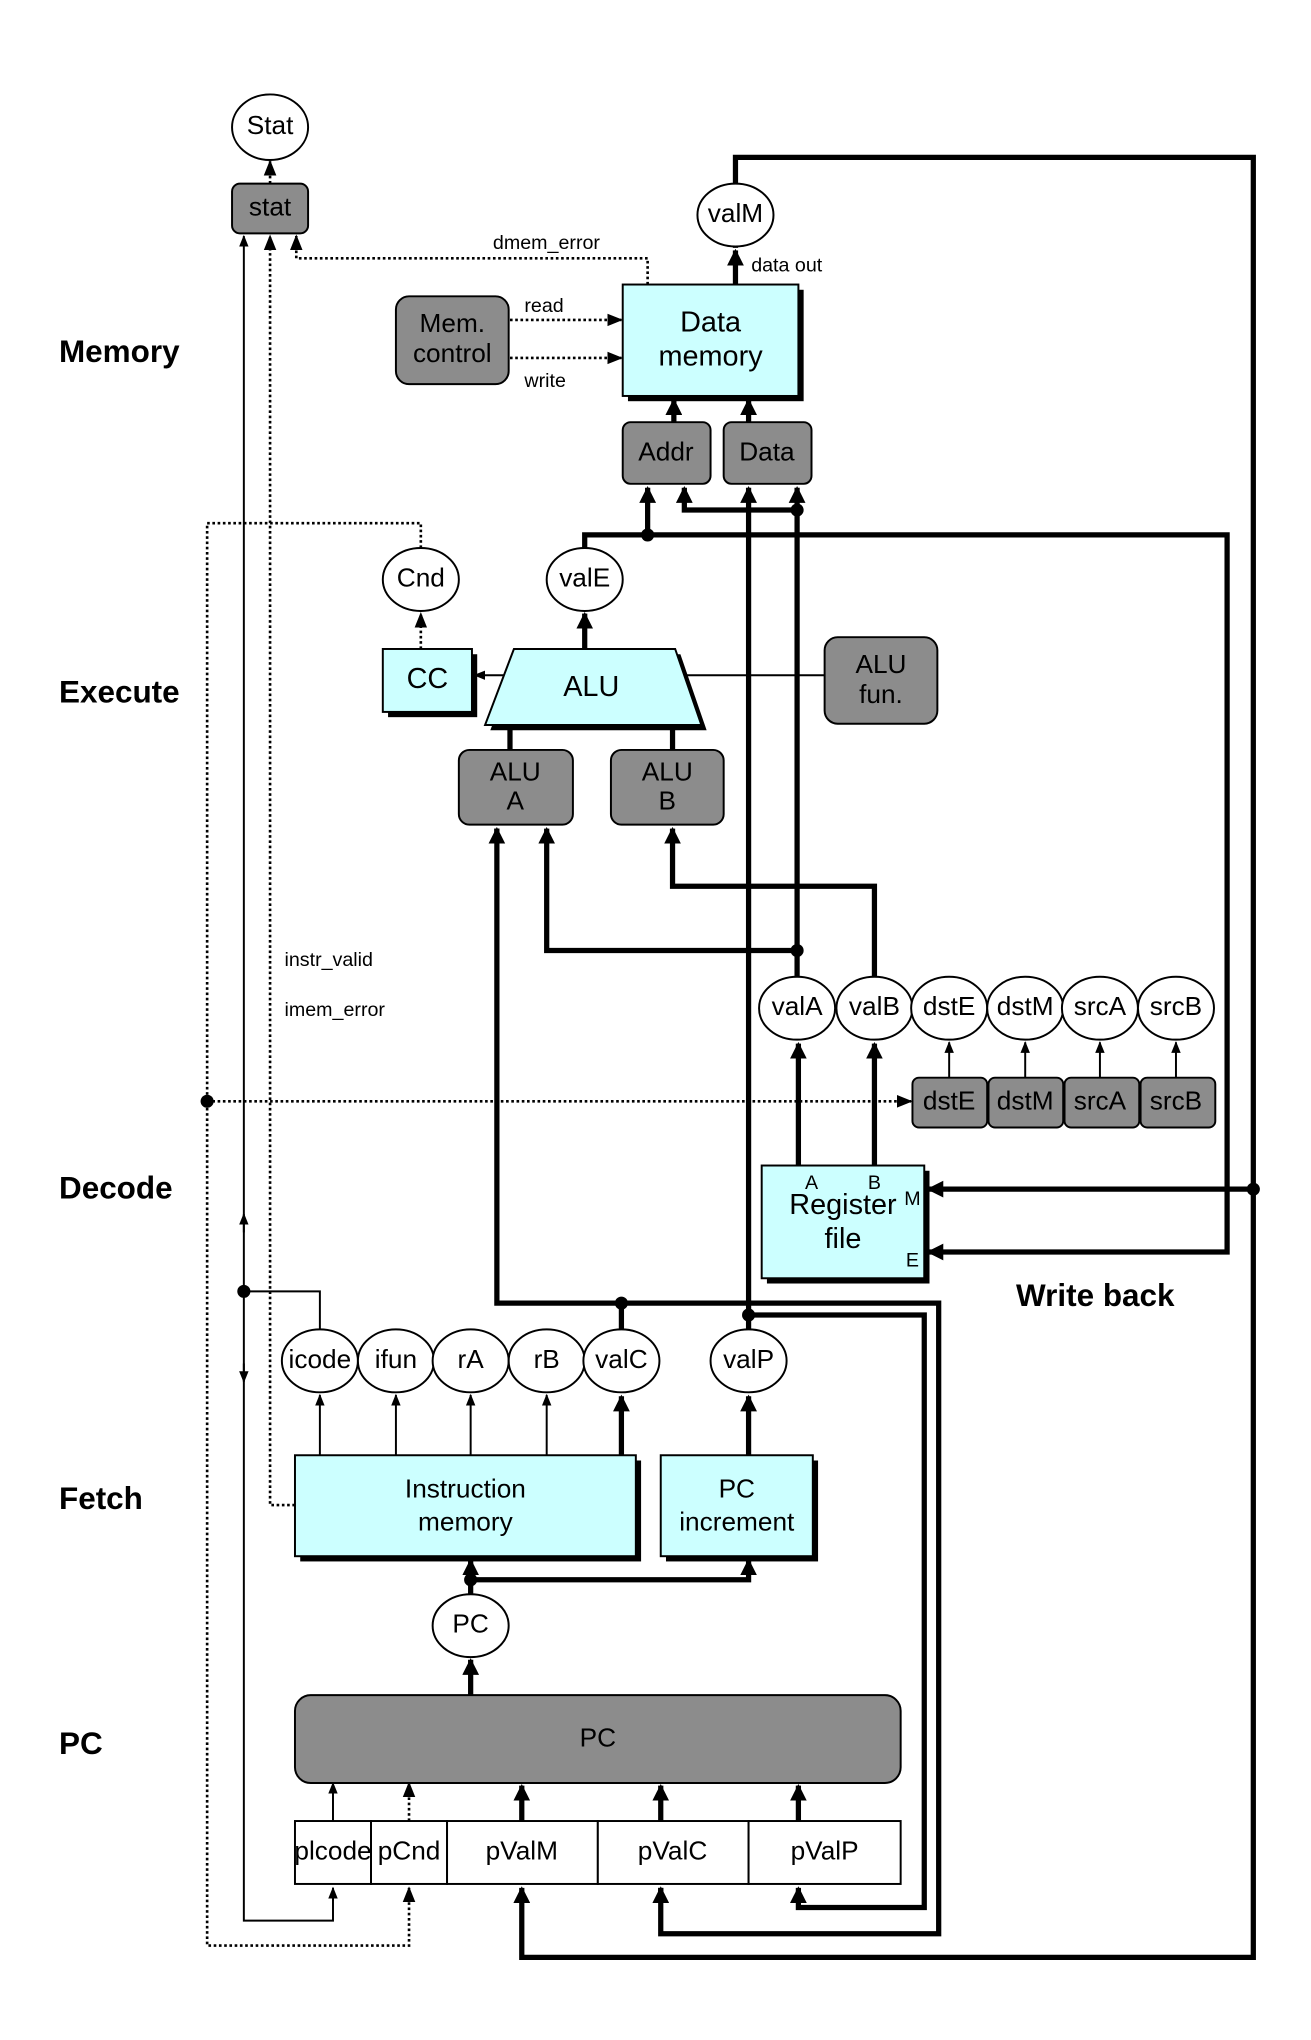  Describe the element at coordinates (843, 1239) in the screenshot. I see `svg-text: file` at that location.